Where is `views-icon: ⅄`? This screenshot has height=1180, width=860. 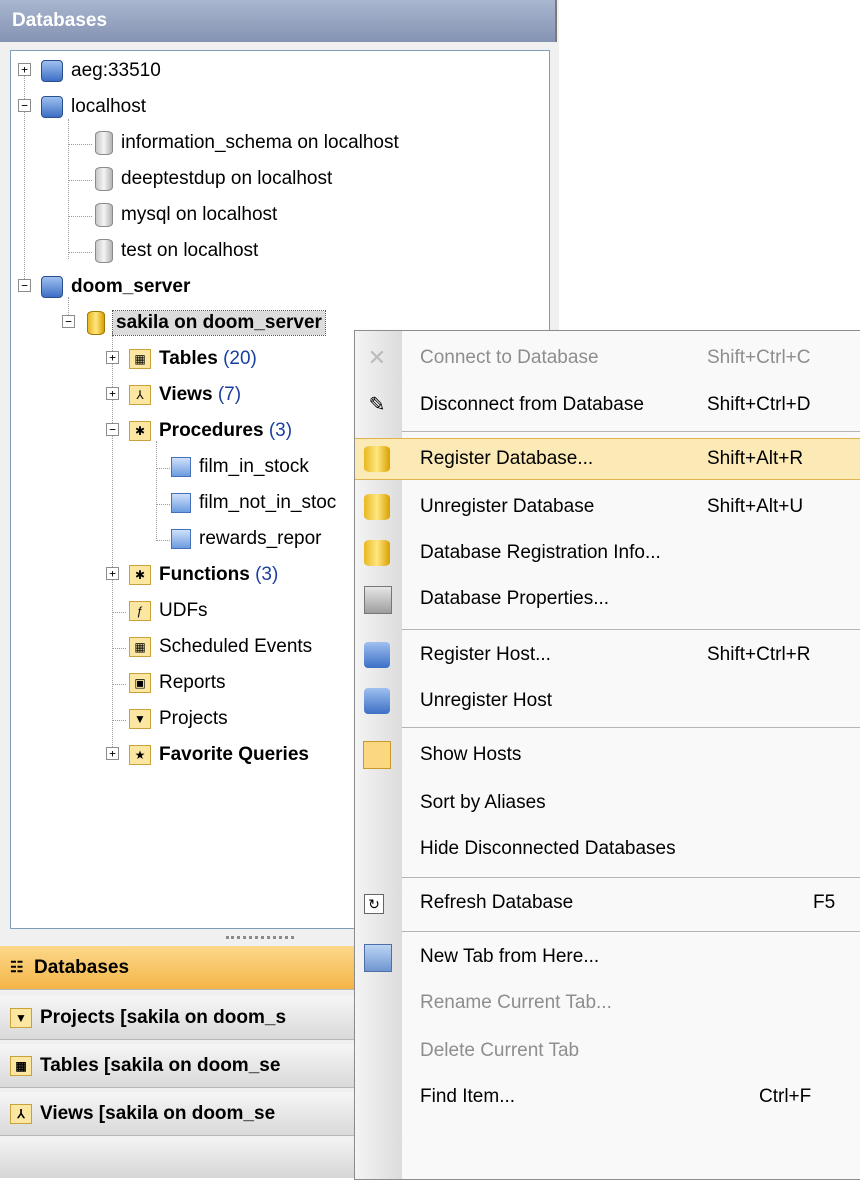 views-icon: ⅄ is located at coordinates (21, 1113).